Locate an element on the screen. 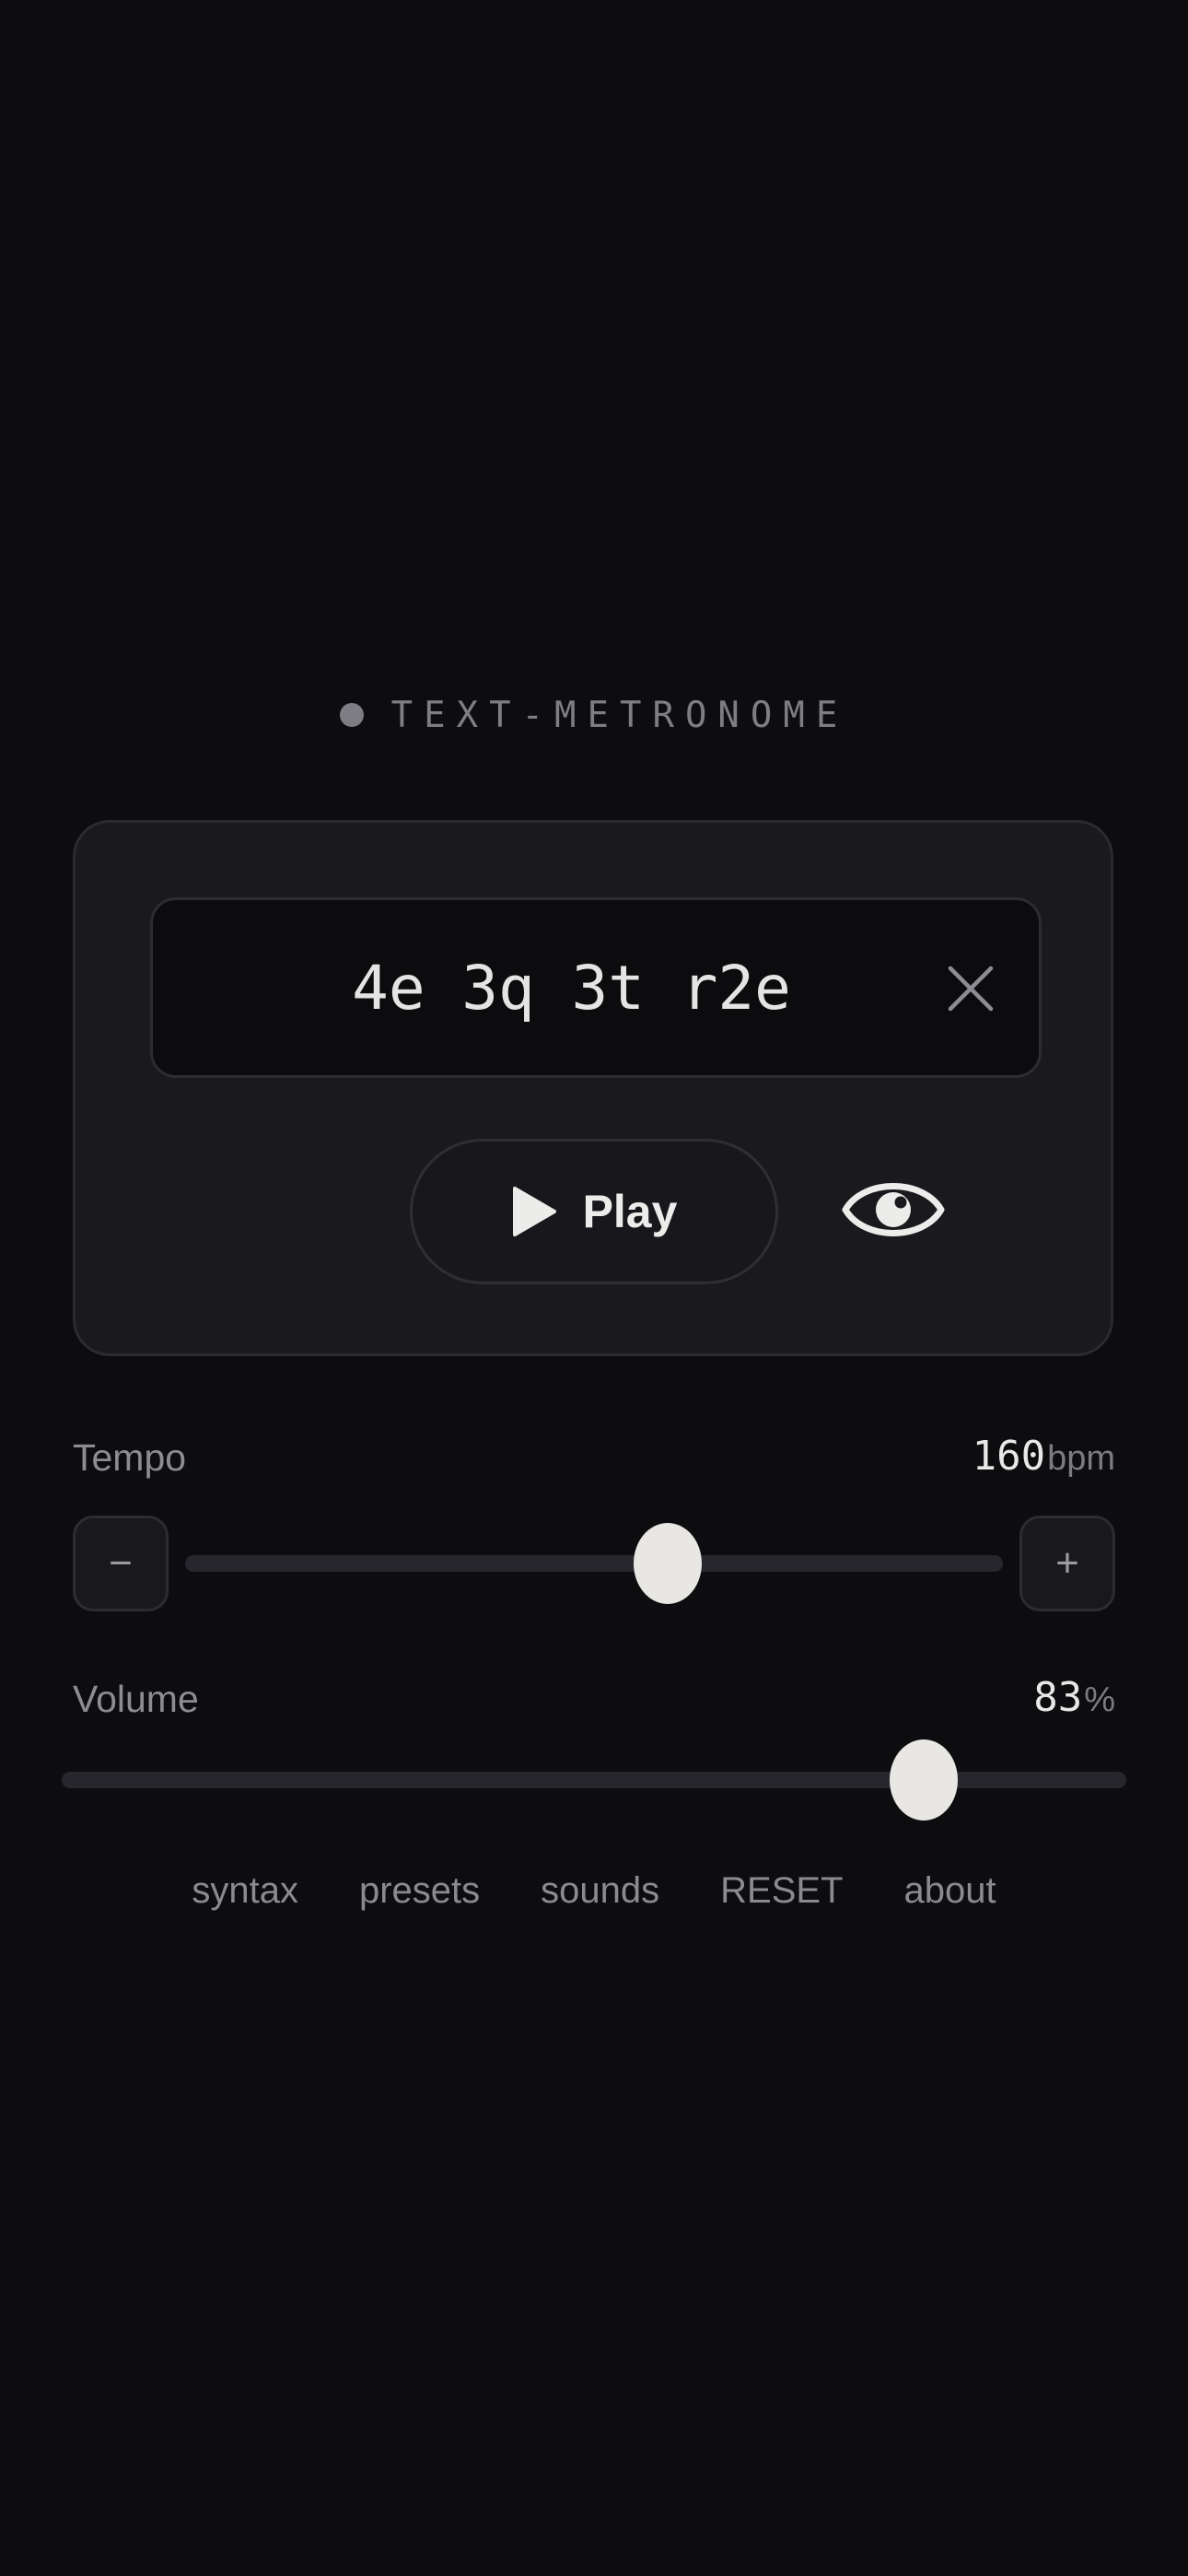 This screenshot has width=1188, height=2576. footer-link-presets: presets is located at coordinates (419, 1898).